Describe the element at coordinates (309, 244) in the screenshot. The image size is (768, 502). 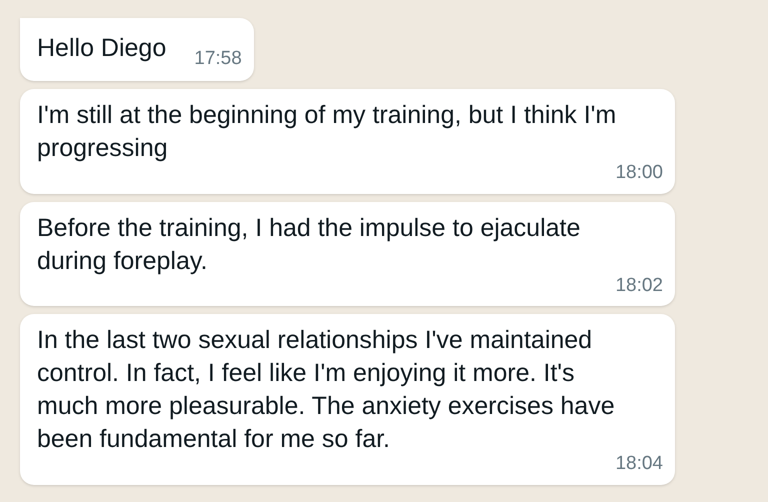
I see `message-text: Before the training, I had the impulse to ejaculate during foreplay.` at that location.